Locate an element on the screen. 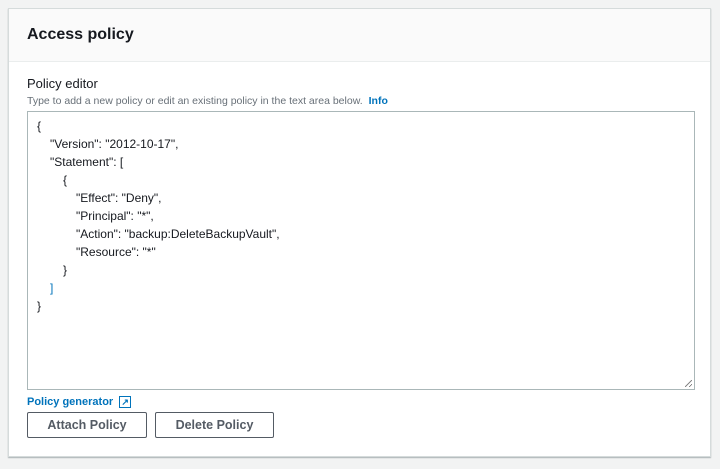 The width and height of the screenshot is (720, 469). code-line: "Effect": "Deny", is located at coordinates (119, 198).